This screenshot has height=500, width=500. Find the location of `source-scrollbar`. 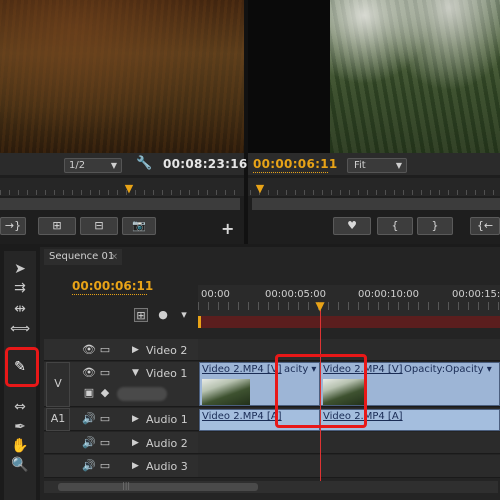

source-scrollbar is located at coordinates (120, 204).